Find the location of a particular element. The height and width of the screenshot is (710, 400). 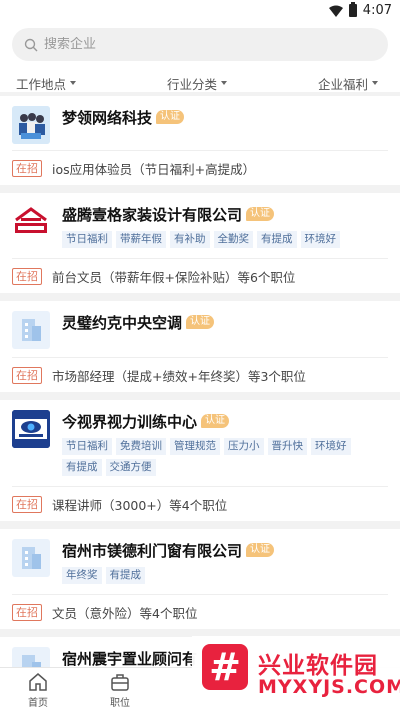

benefit-tag: 有补助 is located at coordinates (190, 239).